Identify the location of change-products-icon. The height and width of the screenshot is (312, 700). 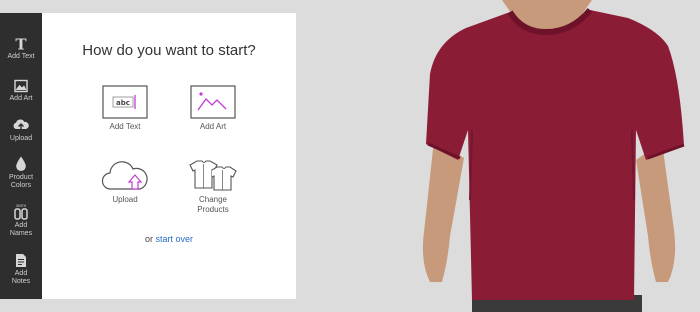
(213, 175).